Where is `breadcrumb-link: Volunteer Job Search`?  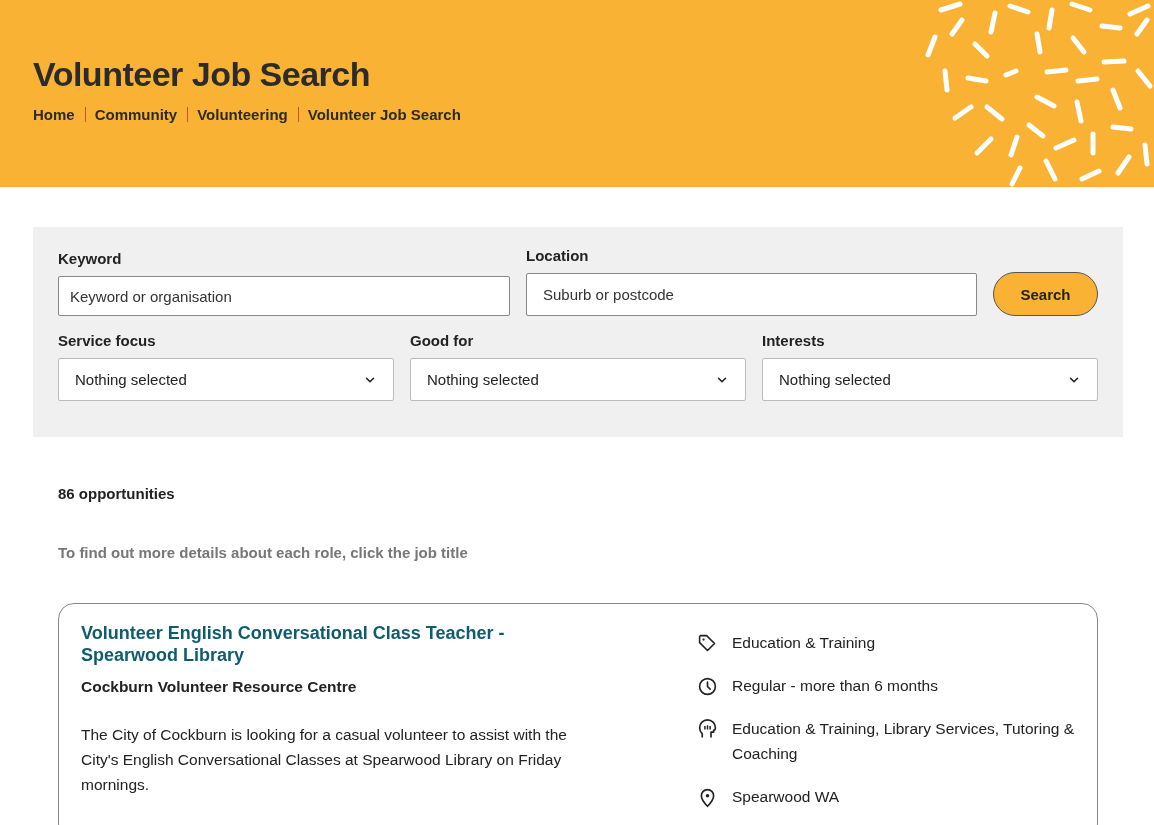 breadcrumb-link: Volunteer Job Search is located at coordinates (384, 114).